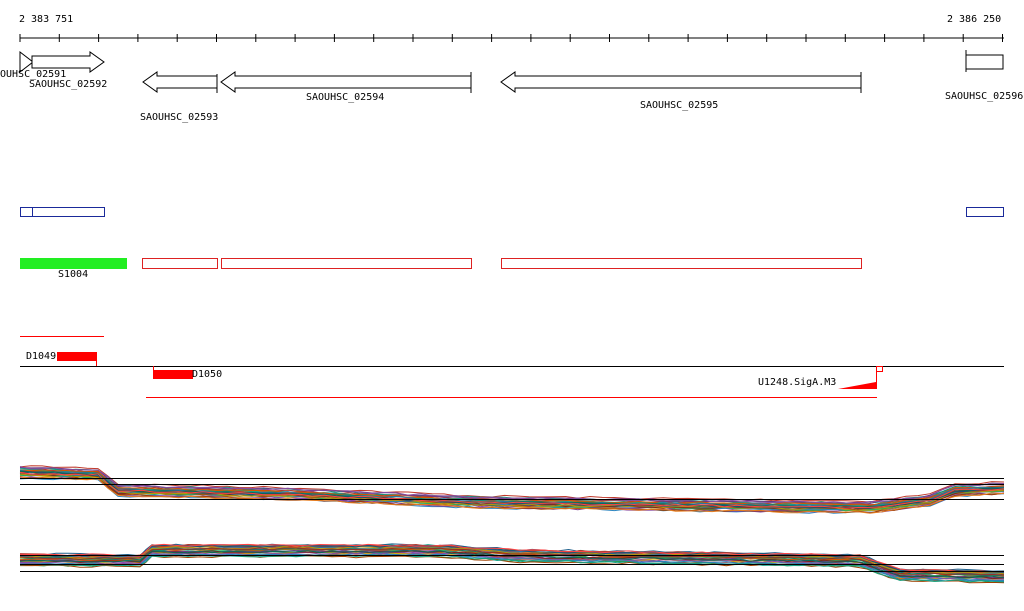  Describe the element at coordinates (207, 374) in the screenshot. I see `d1050-label: D1050` at that location.